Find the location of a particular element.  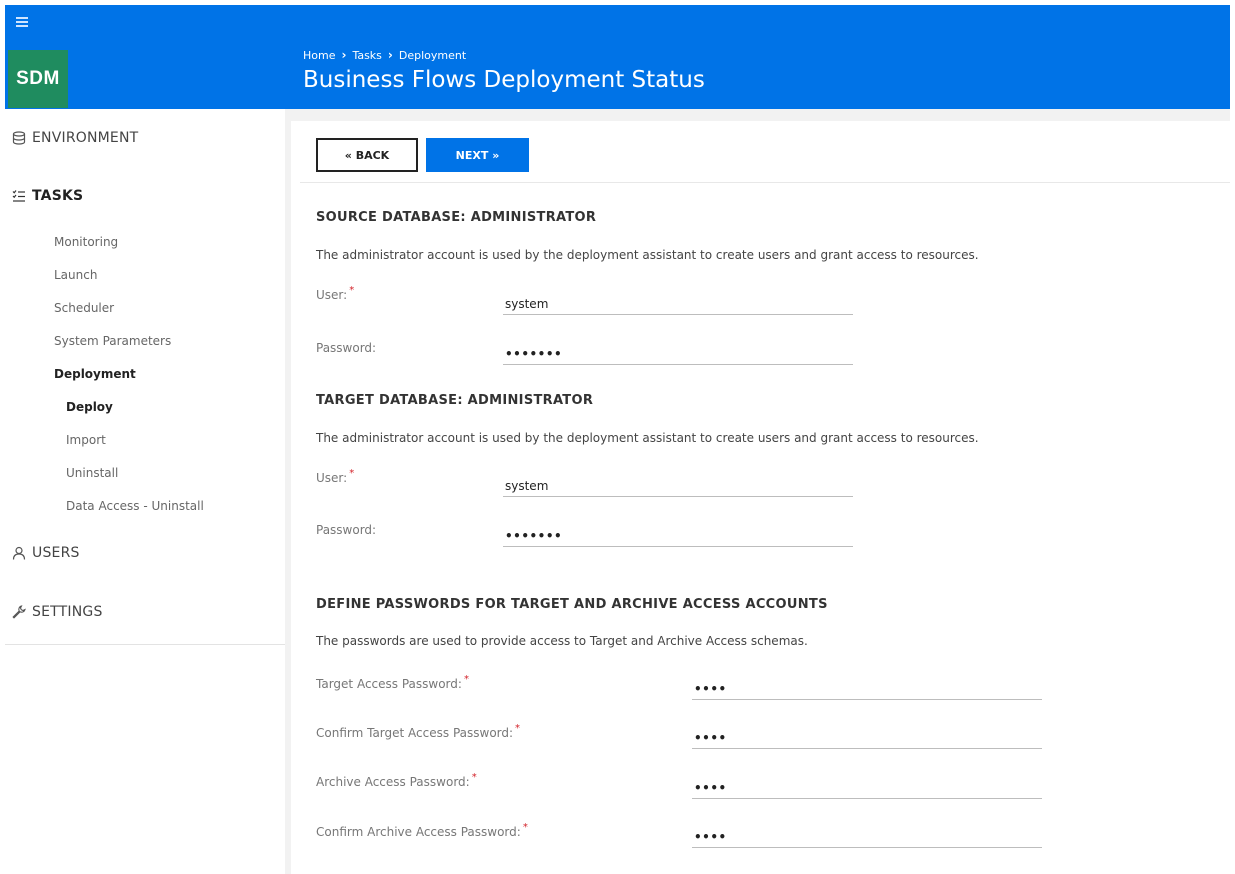

source-password-input: ••••••• is located at coordinates (678, 354).